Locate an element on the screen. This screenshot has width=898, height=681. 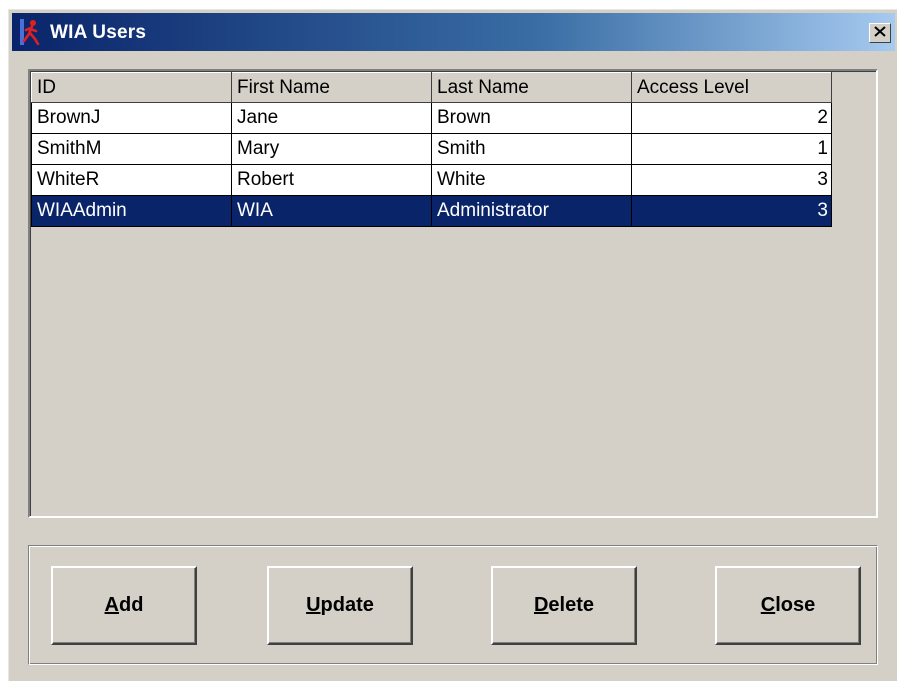
window-title: WIA Users is located at coordinates (98, 32).